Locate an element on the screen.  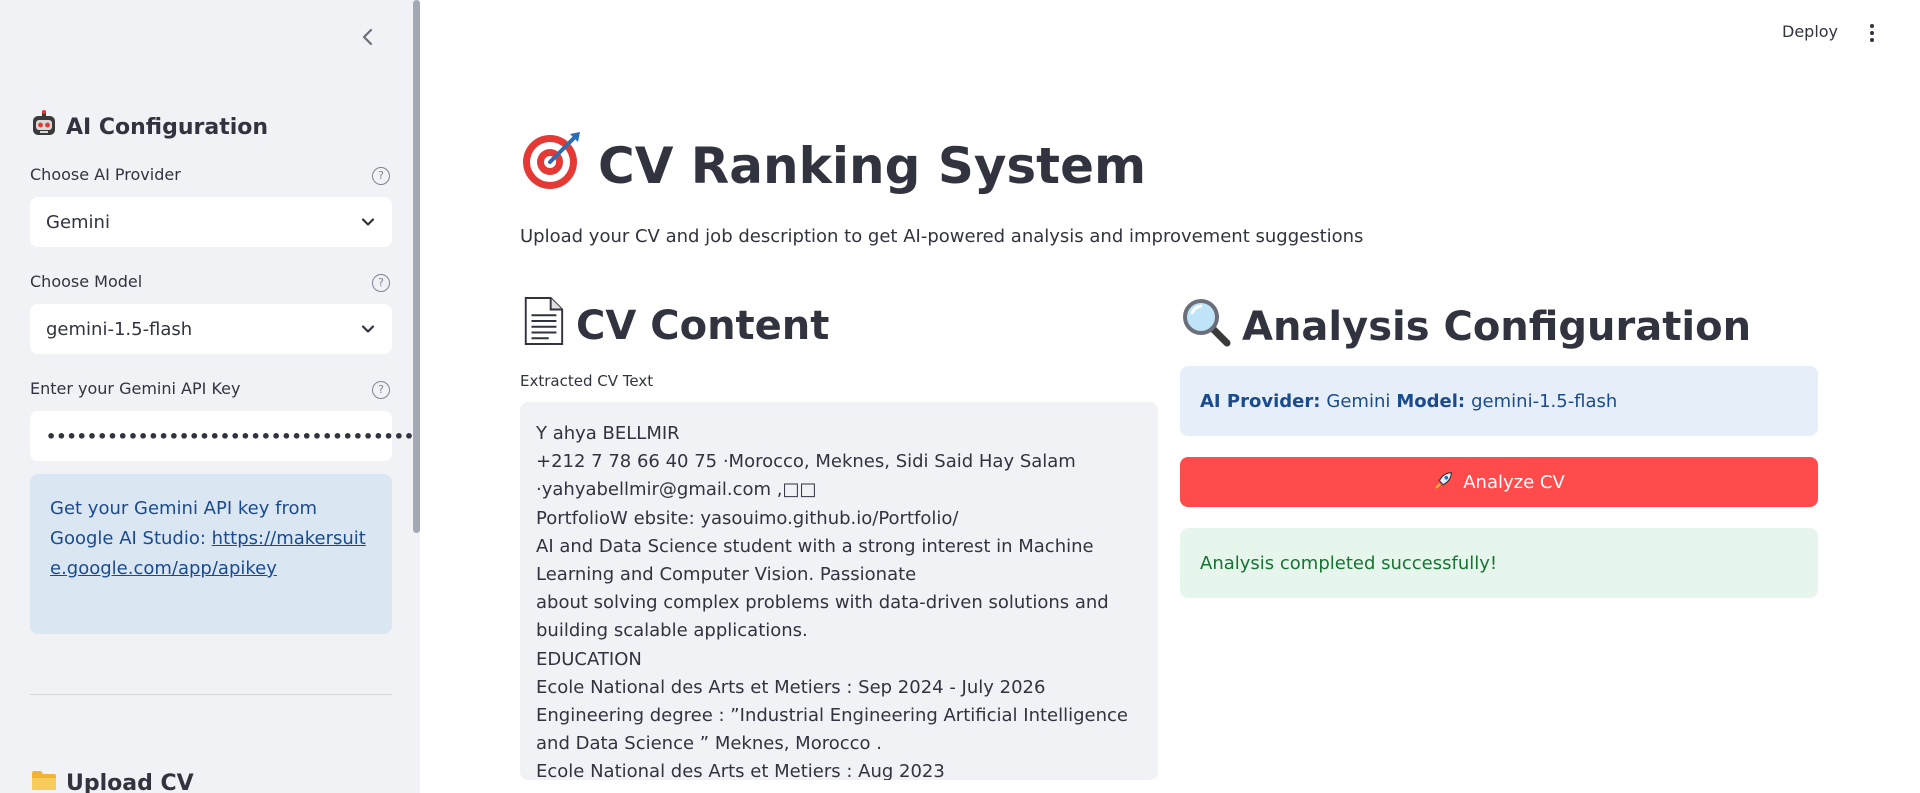
model-value: gemini-1.5-flash is located at coordinates (1544, 401).